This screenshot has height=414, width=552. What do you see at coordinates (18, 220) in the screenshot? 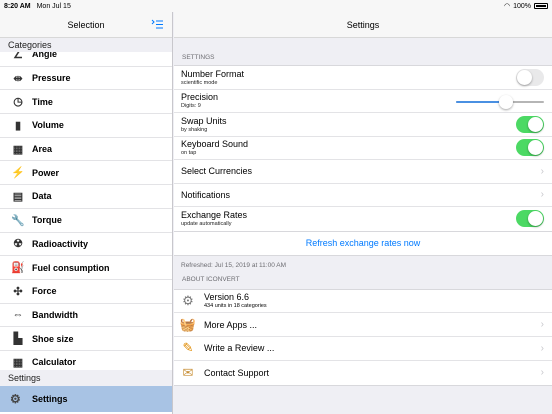
I see `wrench-icon: 🔧` at bounding box center [18, 220].